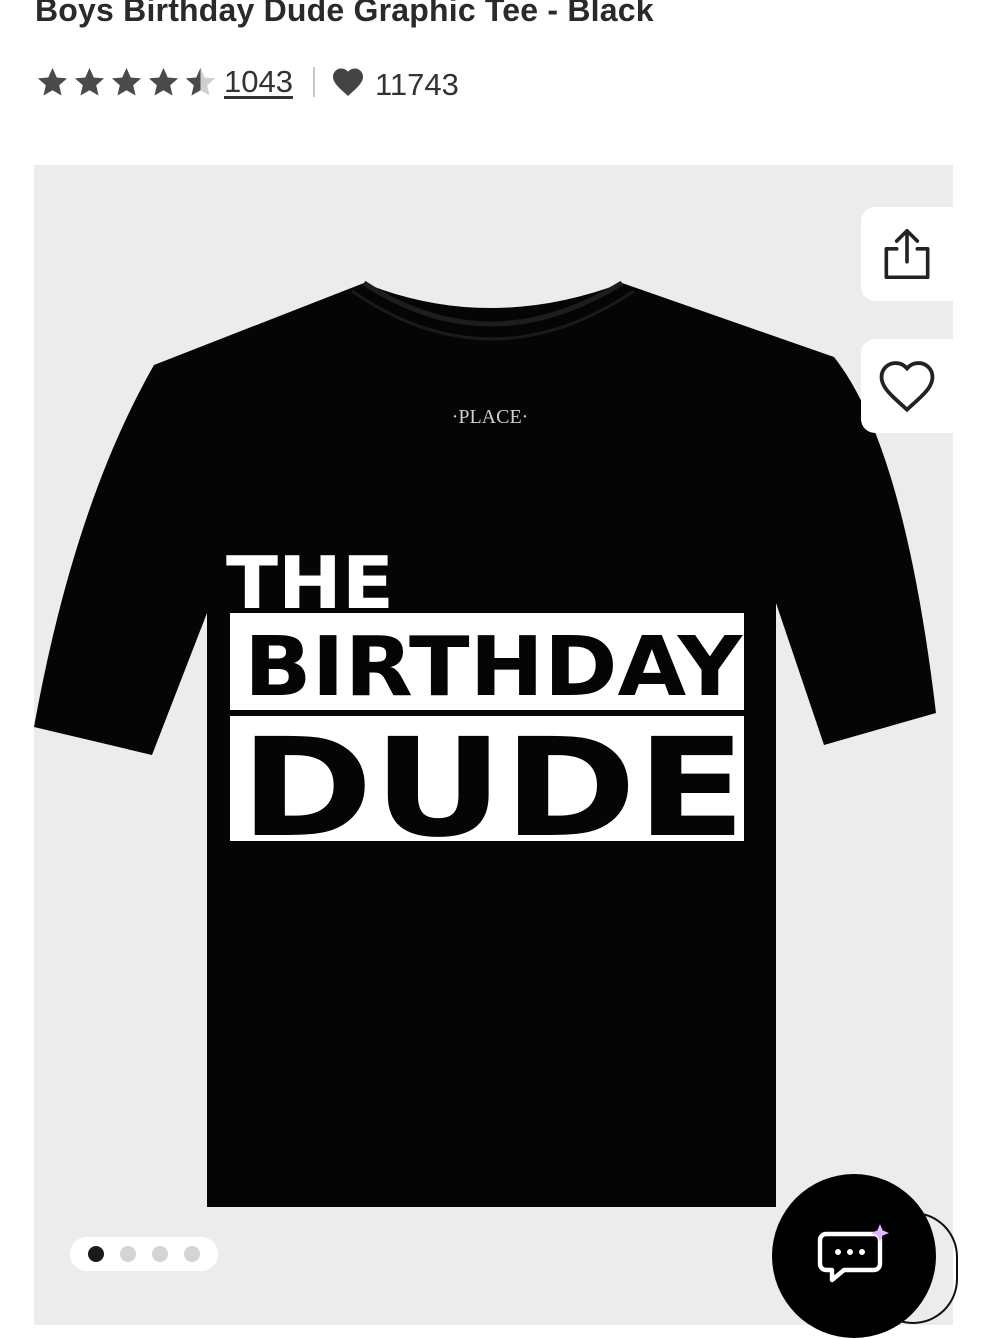 This screenshot has height=1338, width=1000. What do you see at coordinates (494, 667) in the screenshot?
I see `graphic-text-birthday: BIRTHDAY` at bounding box center [494, 667].